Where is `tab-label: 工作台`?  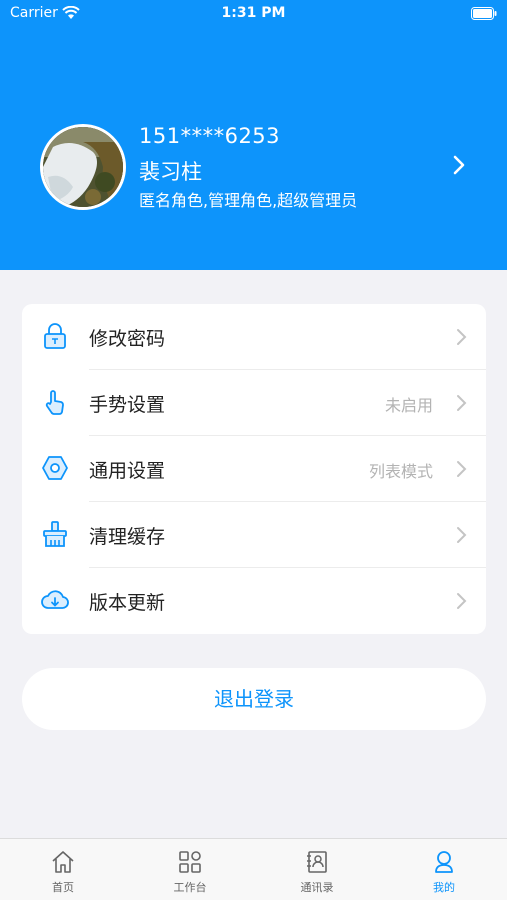 tab-label: 工作台 is located at coordinates (190, 887).